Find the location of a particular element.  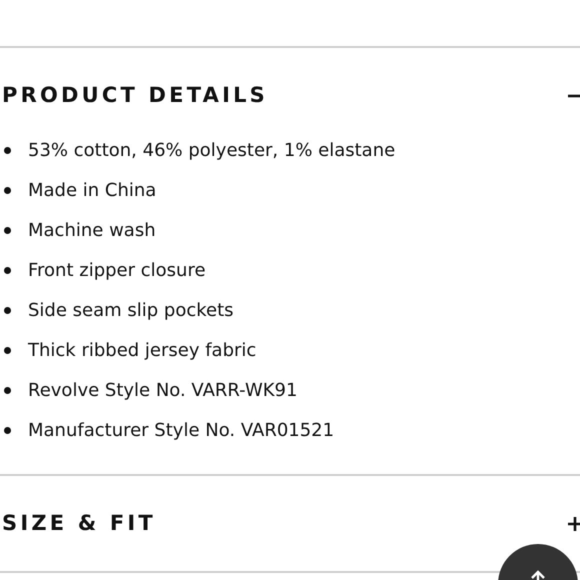

detail-text: Made in China is located at coordinates (92, 190).